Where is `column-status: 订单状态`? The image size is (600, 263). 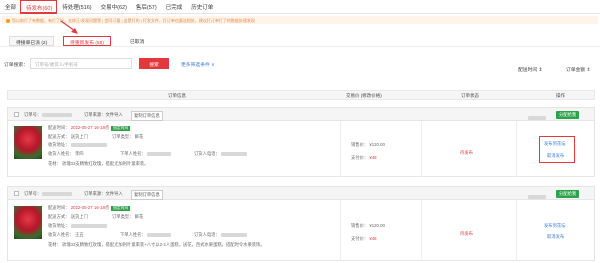
column-status: 订单状态 is located at coordinates (470, 95).